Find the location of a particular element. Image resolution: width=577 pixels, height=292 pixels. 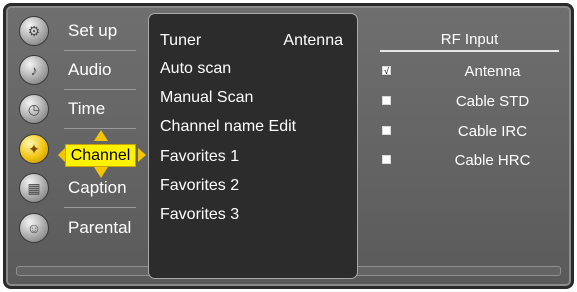

menu-item-tuner: Tuner is located at coordinates (180, 41).